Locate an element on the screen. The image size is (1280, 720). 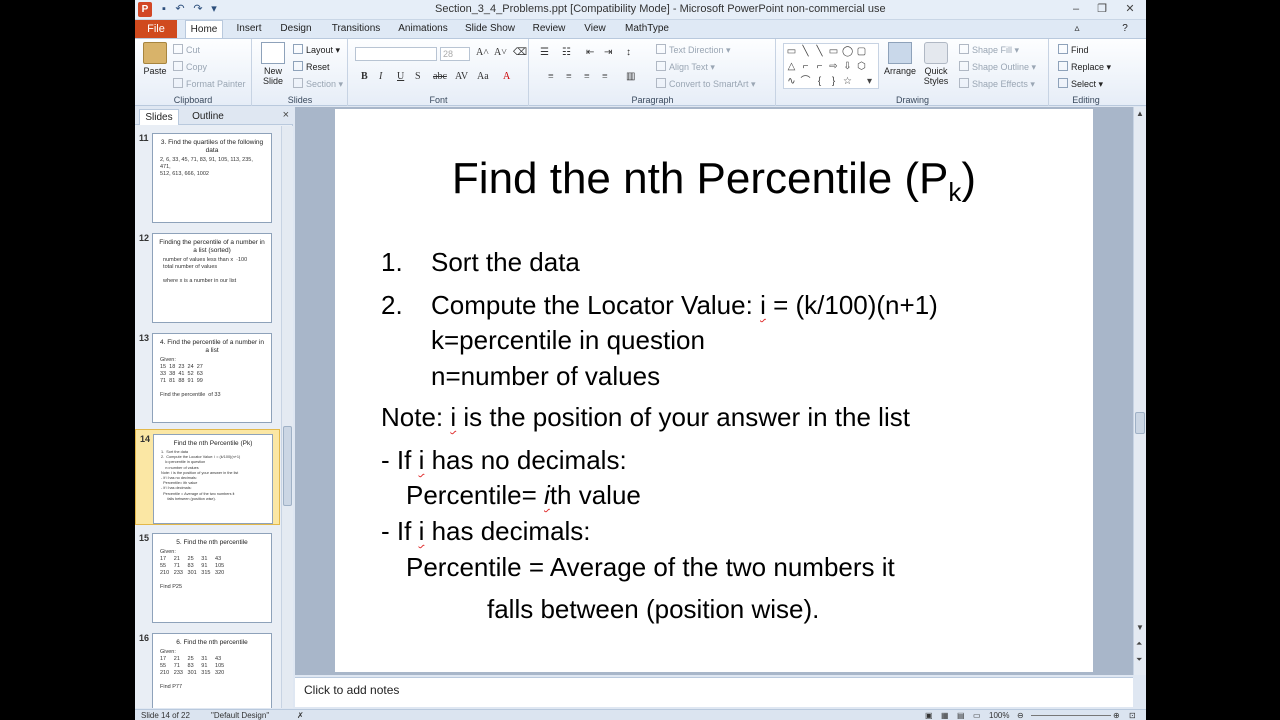
redo-icon: ↷ is located at coordinates (198, 9).